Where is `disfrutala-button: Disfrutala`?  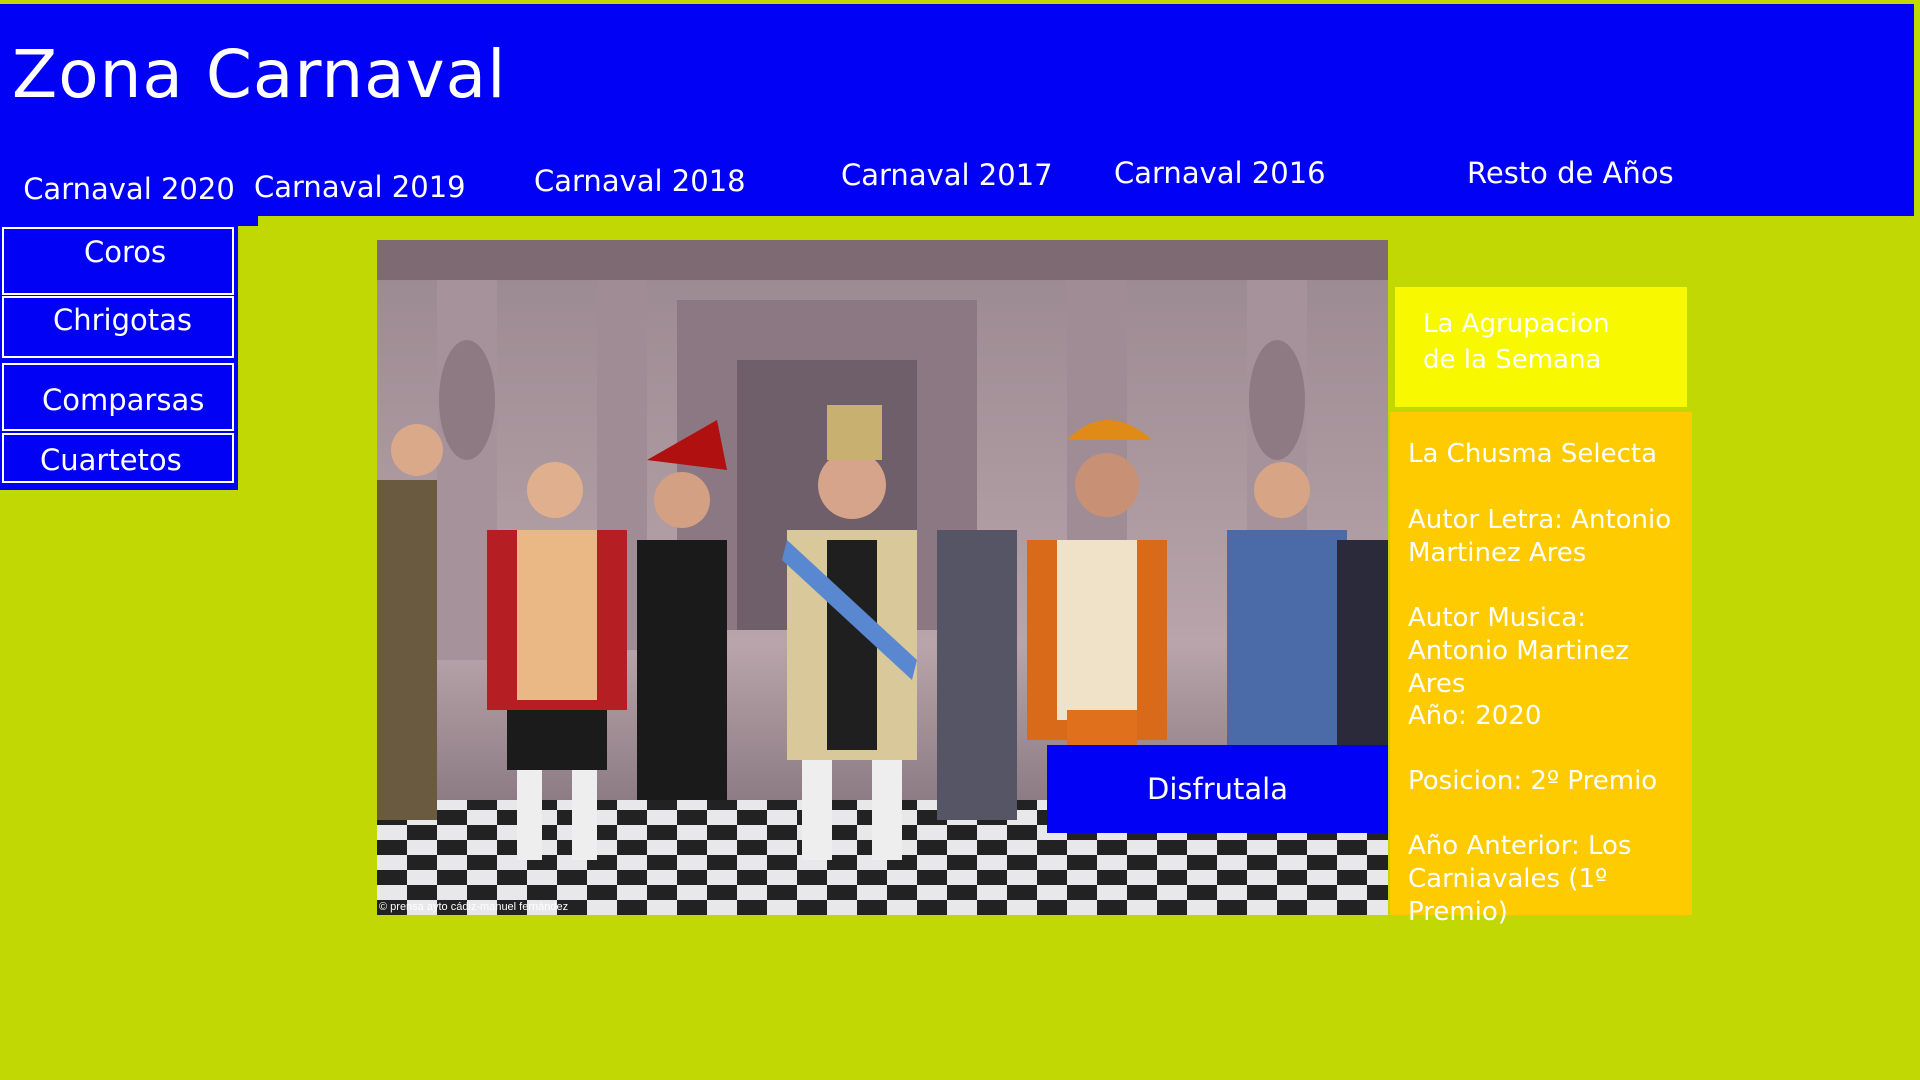 disfrutala-button: Disfrutala is located at coordinates (1217, 789).